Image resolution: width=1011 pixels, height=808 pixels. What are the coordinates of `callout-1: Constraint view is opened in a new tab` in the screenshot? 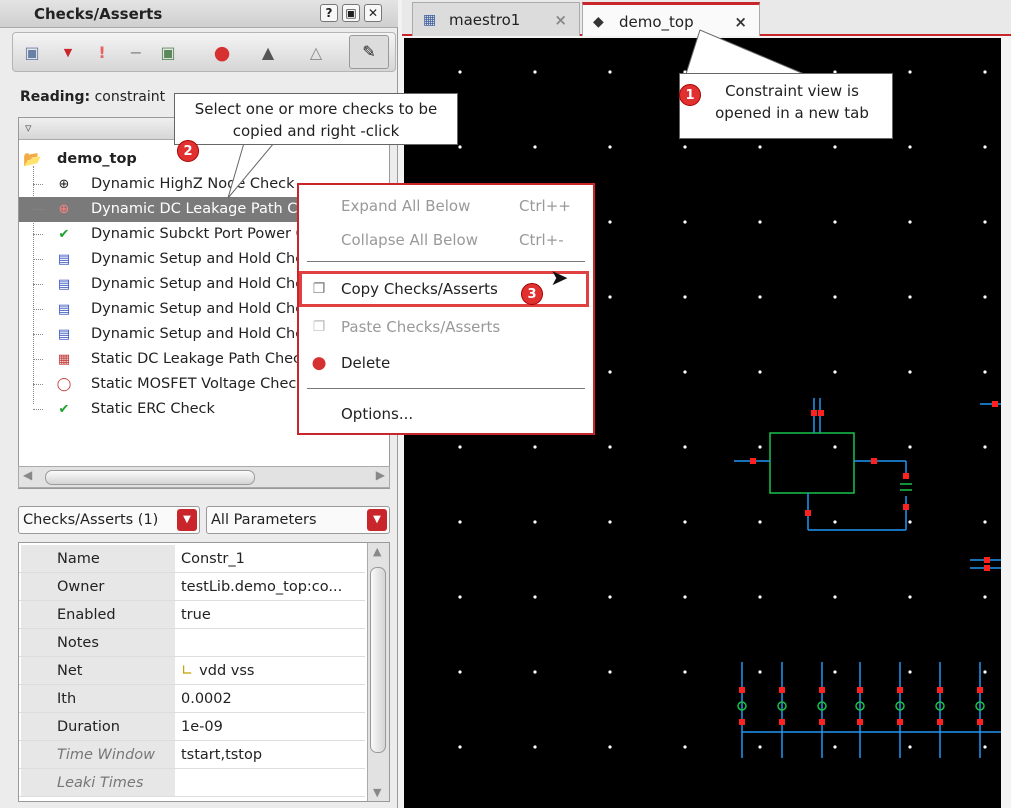 It's located at (786, 106).